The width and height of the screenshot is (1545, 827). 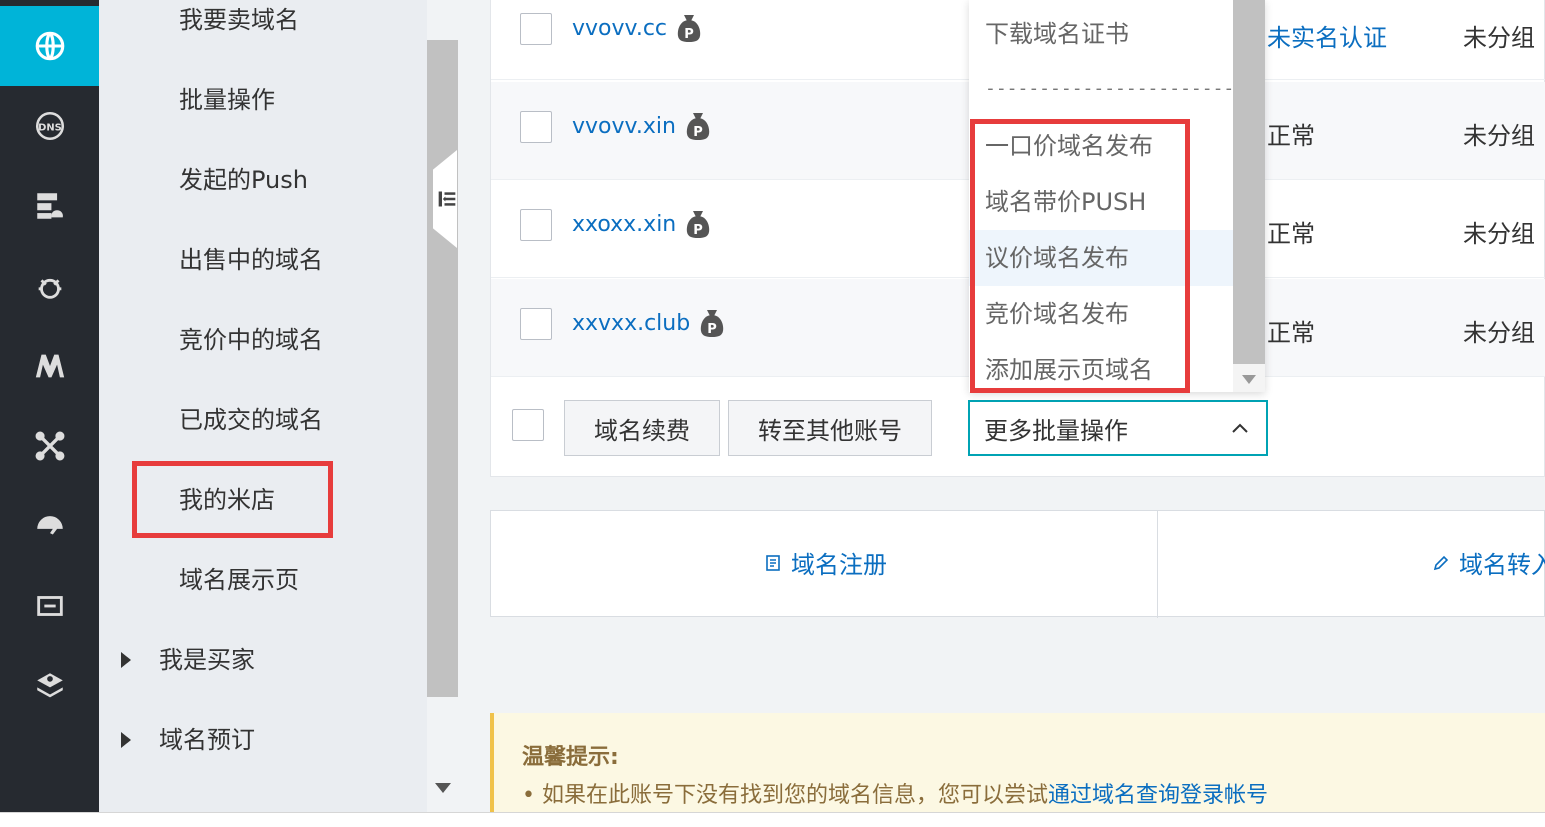 I want to click on speed-icon, so click(x=49, y=525).